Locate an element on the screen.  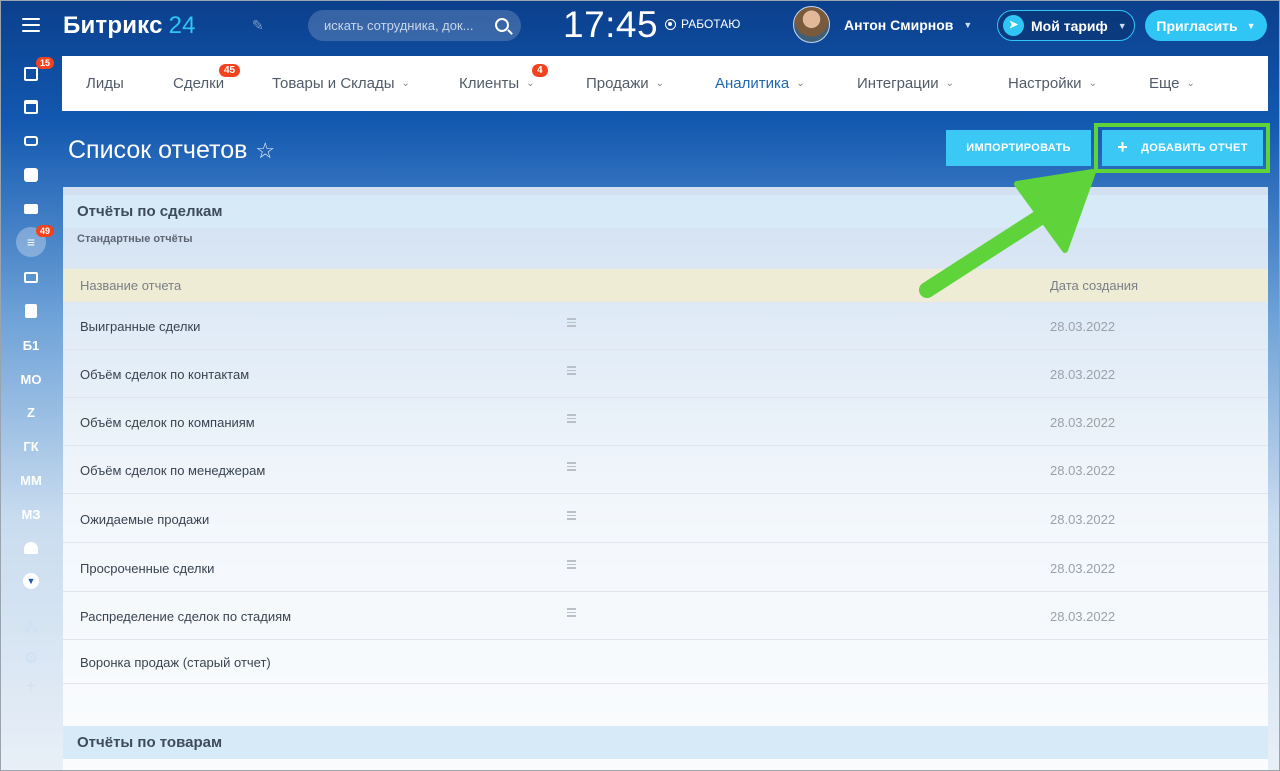
tab-clients: Клиенты ⌄ 4 is located at coordinates (503, 83).